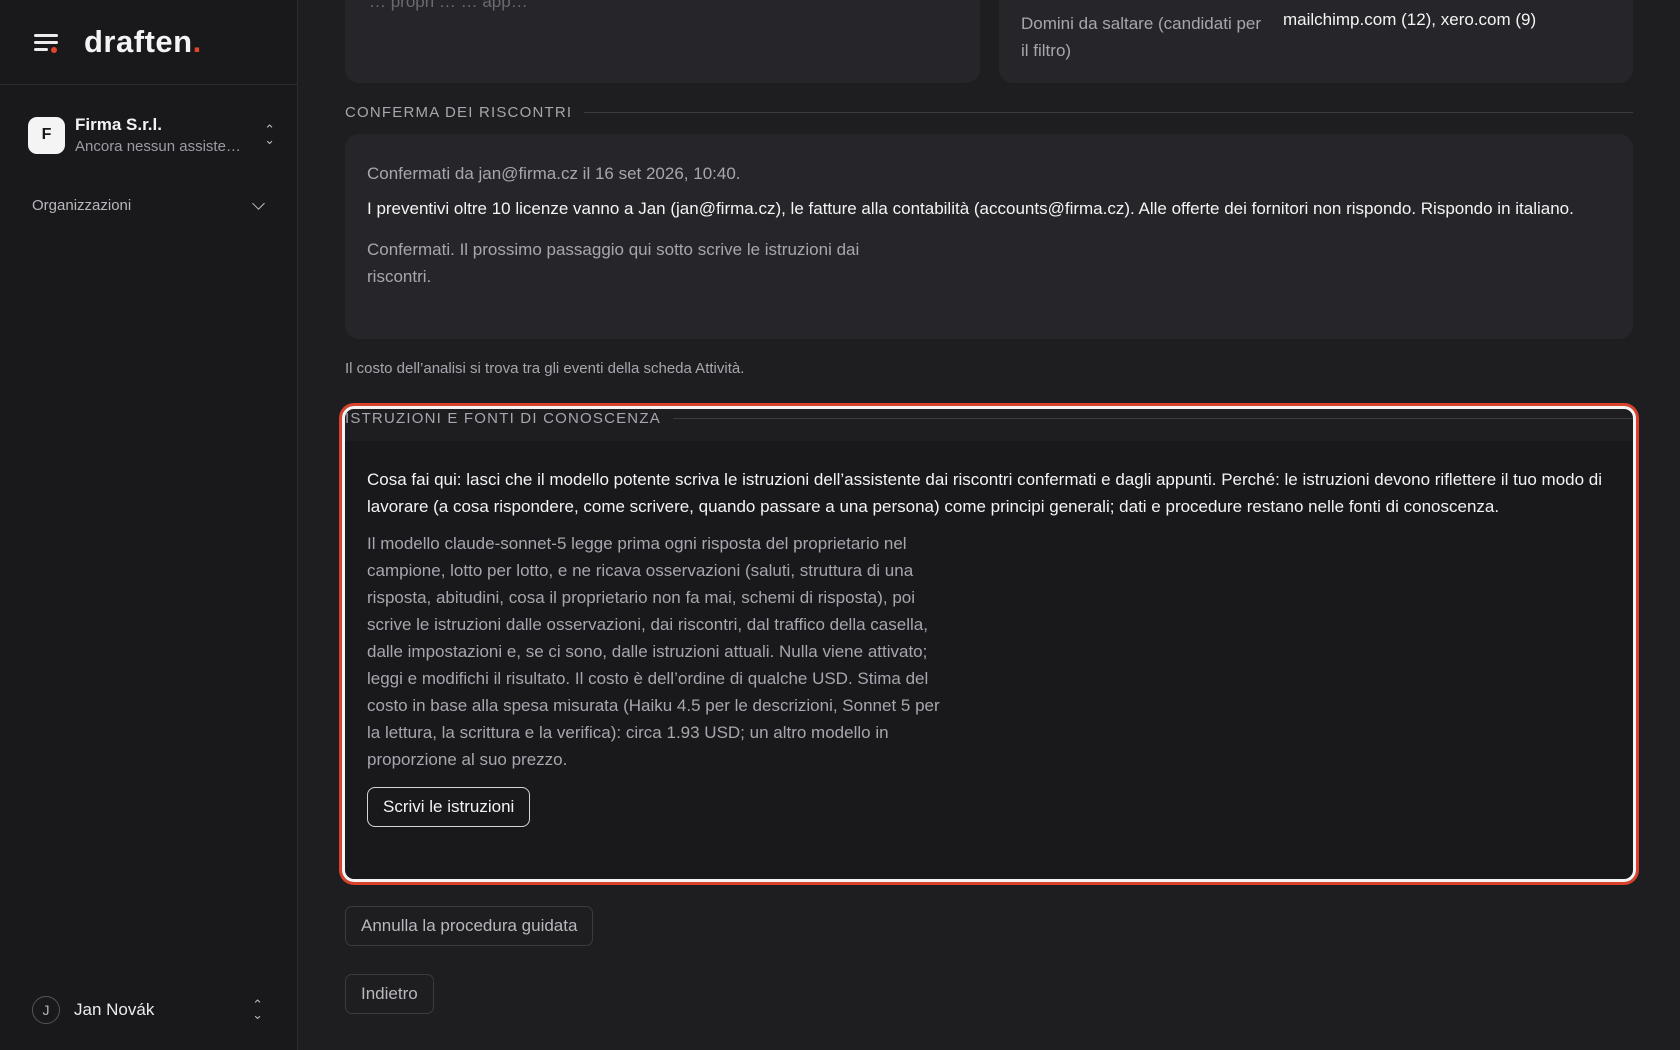 The image size is (1680, 1050). I want to click on cancel-wizard-button: Annulla la procedura guidata, so click(469, 926).